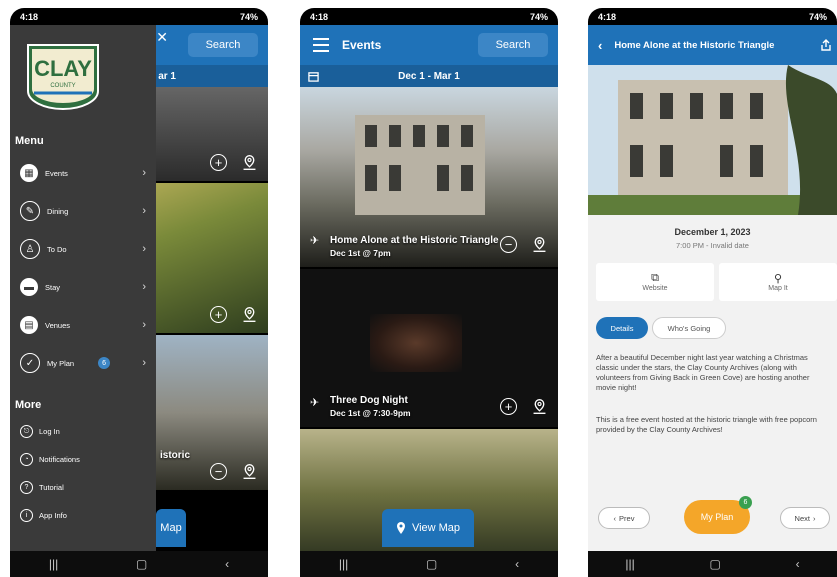  What do you see at coordinates (429, 45) in the screenshot?
I see `app-bar: Events Search` at bounding box center [429, 45].